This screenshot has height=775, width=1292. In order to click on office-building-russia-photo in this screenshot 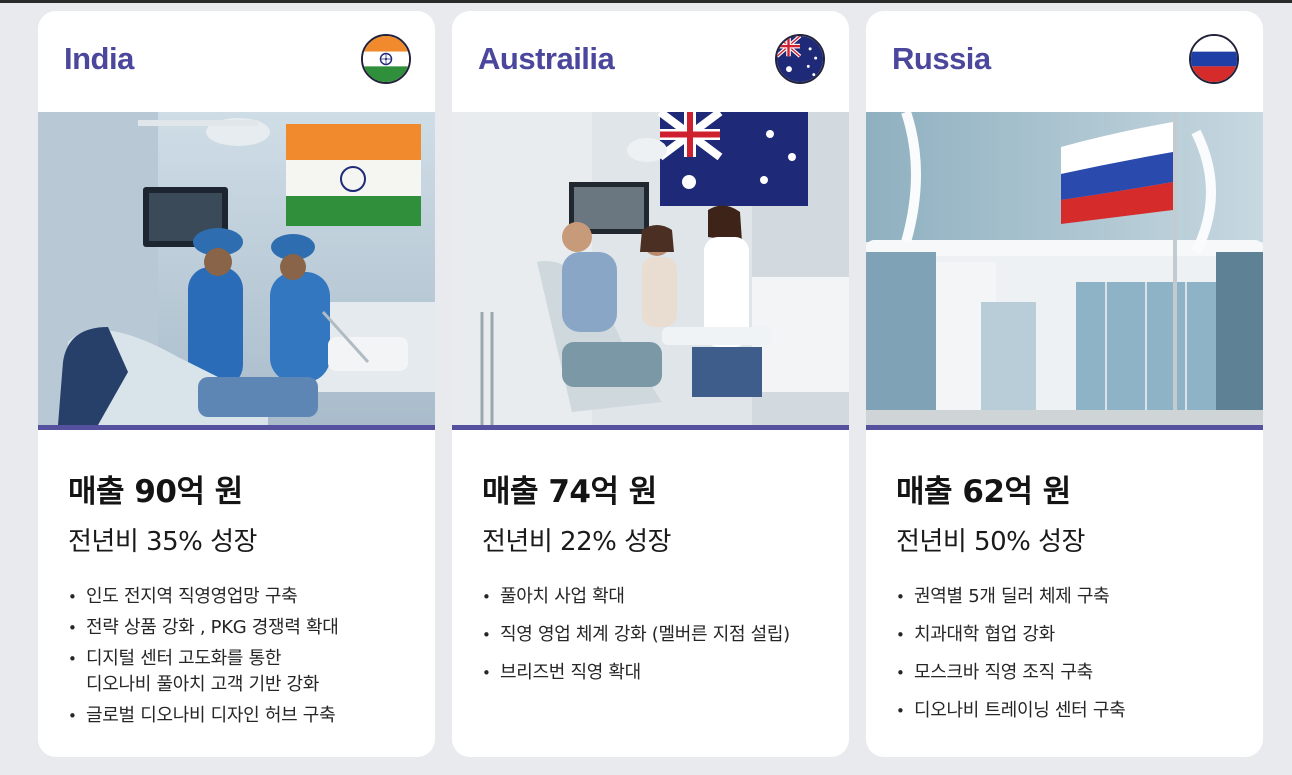, I will do `click(1064, 271)`.